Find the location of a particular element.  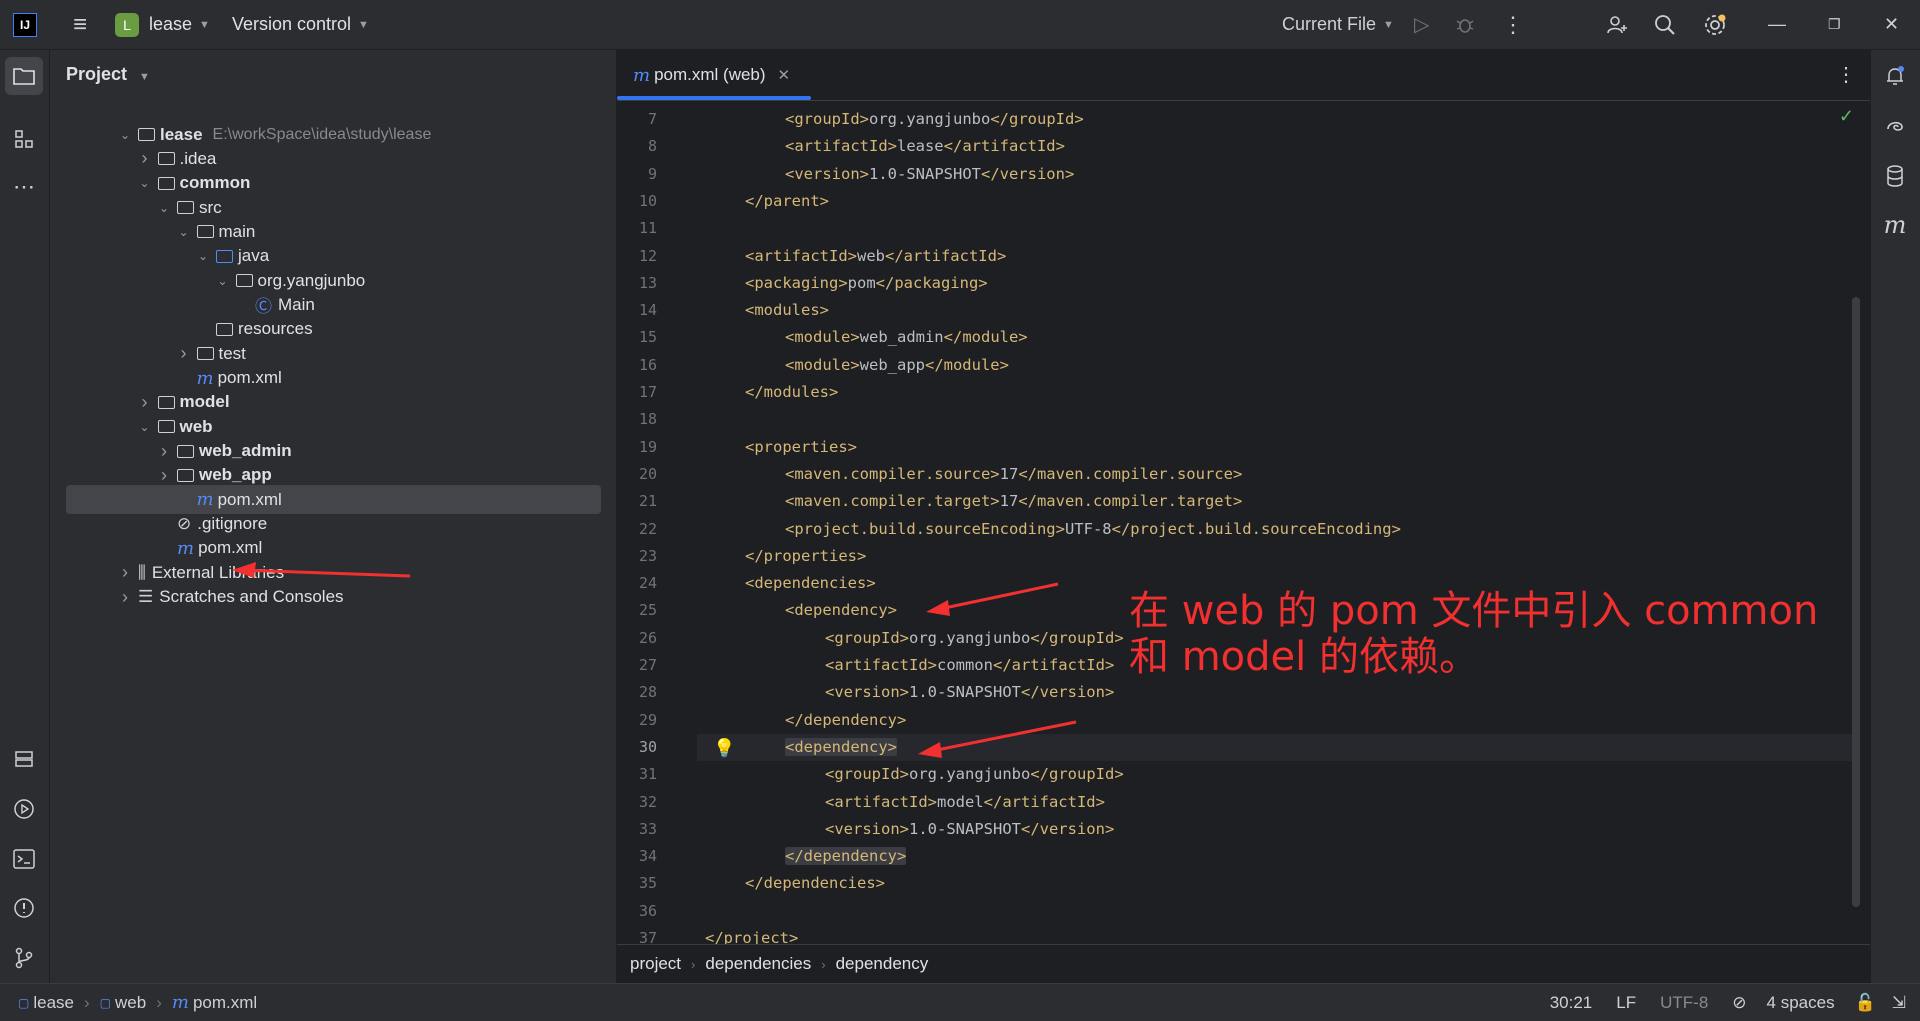

line-number: 23 is located at coordinates (647, 555).